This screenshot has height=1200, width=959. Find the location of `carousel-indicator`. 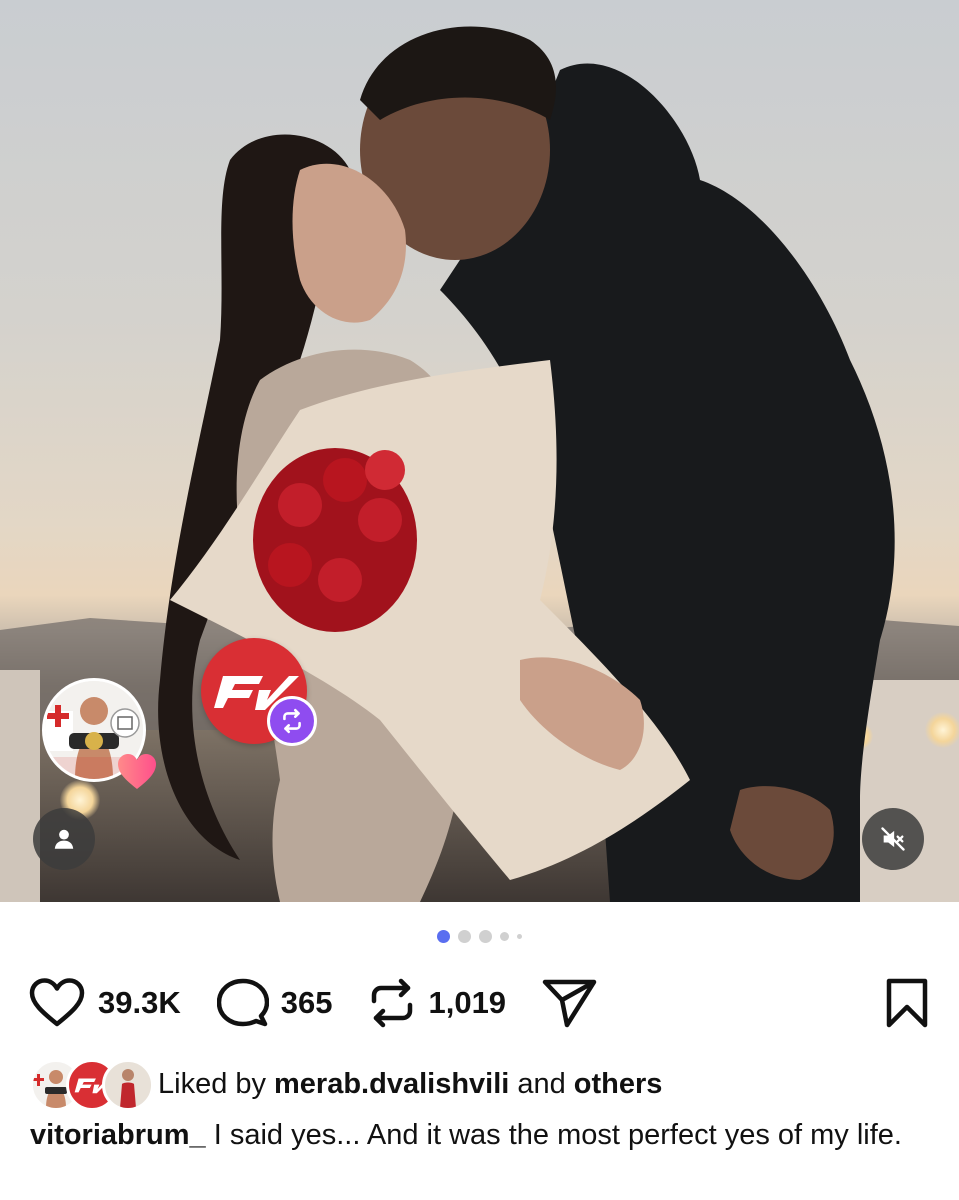

carousel-indicator is located at coordinates (479, 936).